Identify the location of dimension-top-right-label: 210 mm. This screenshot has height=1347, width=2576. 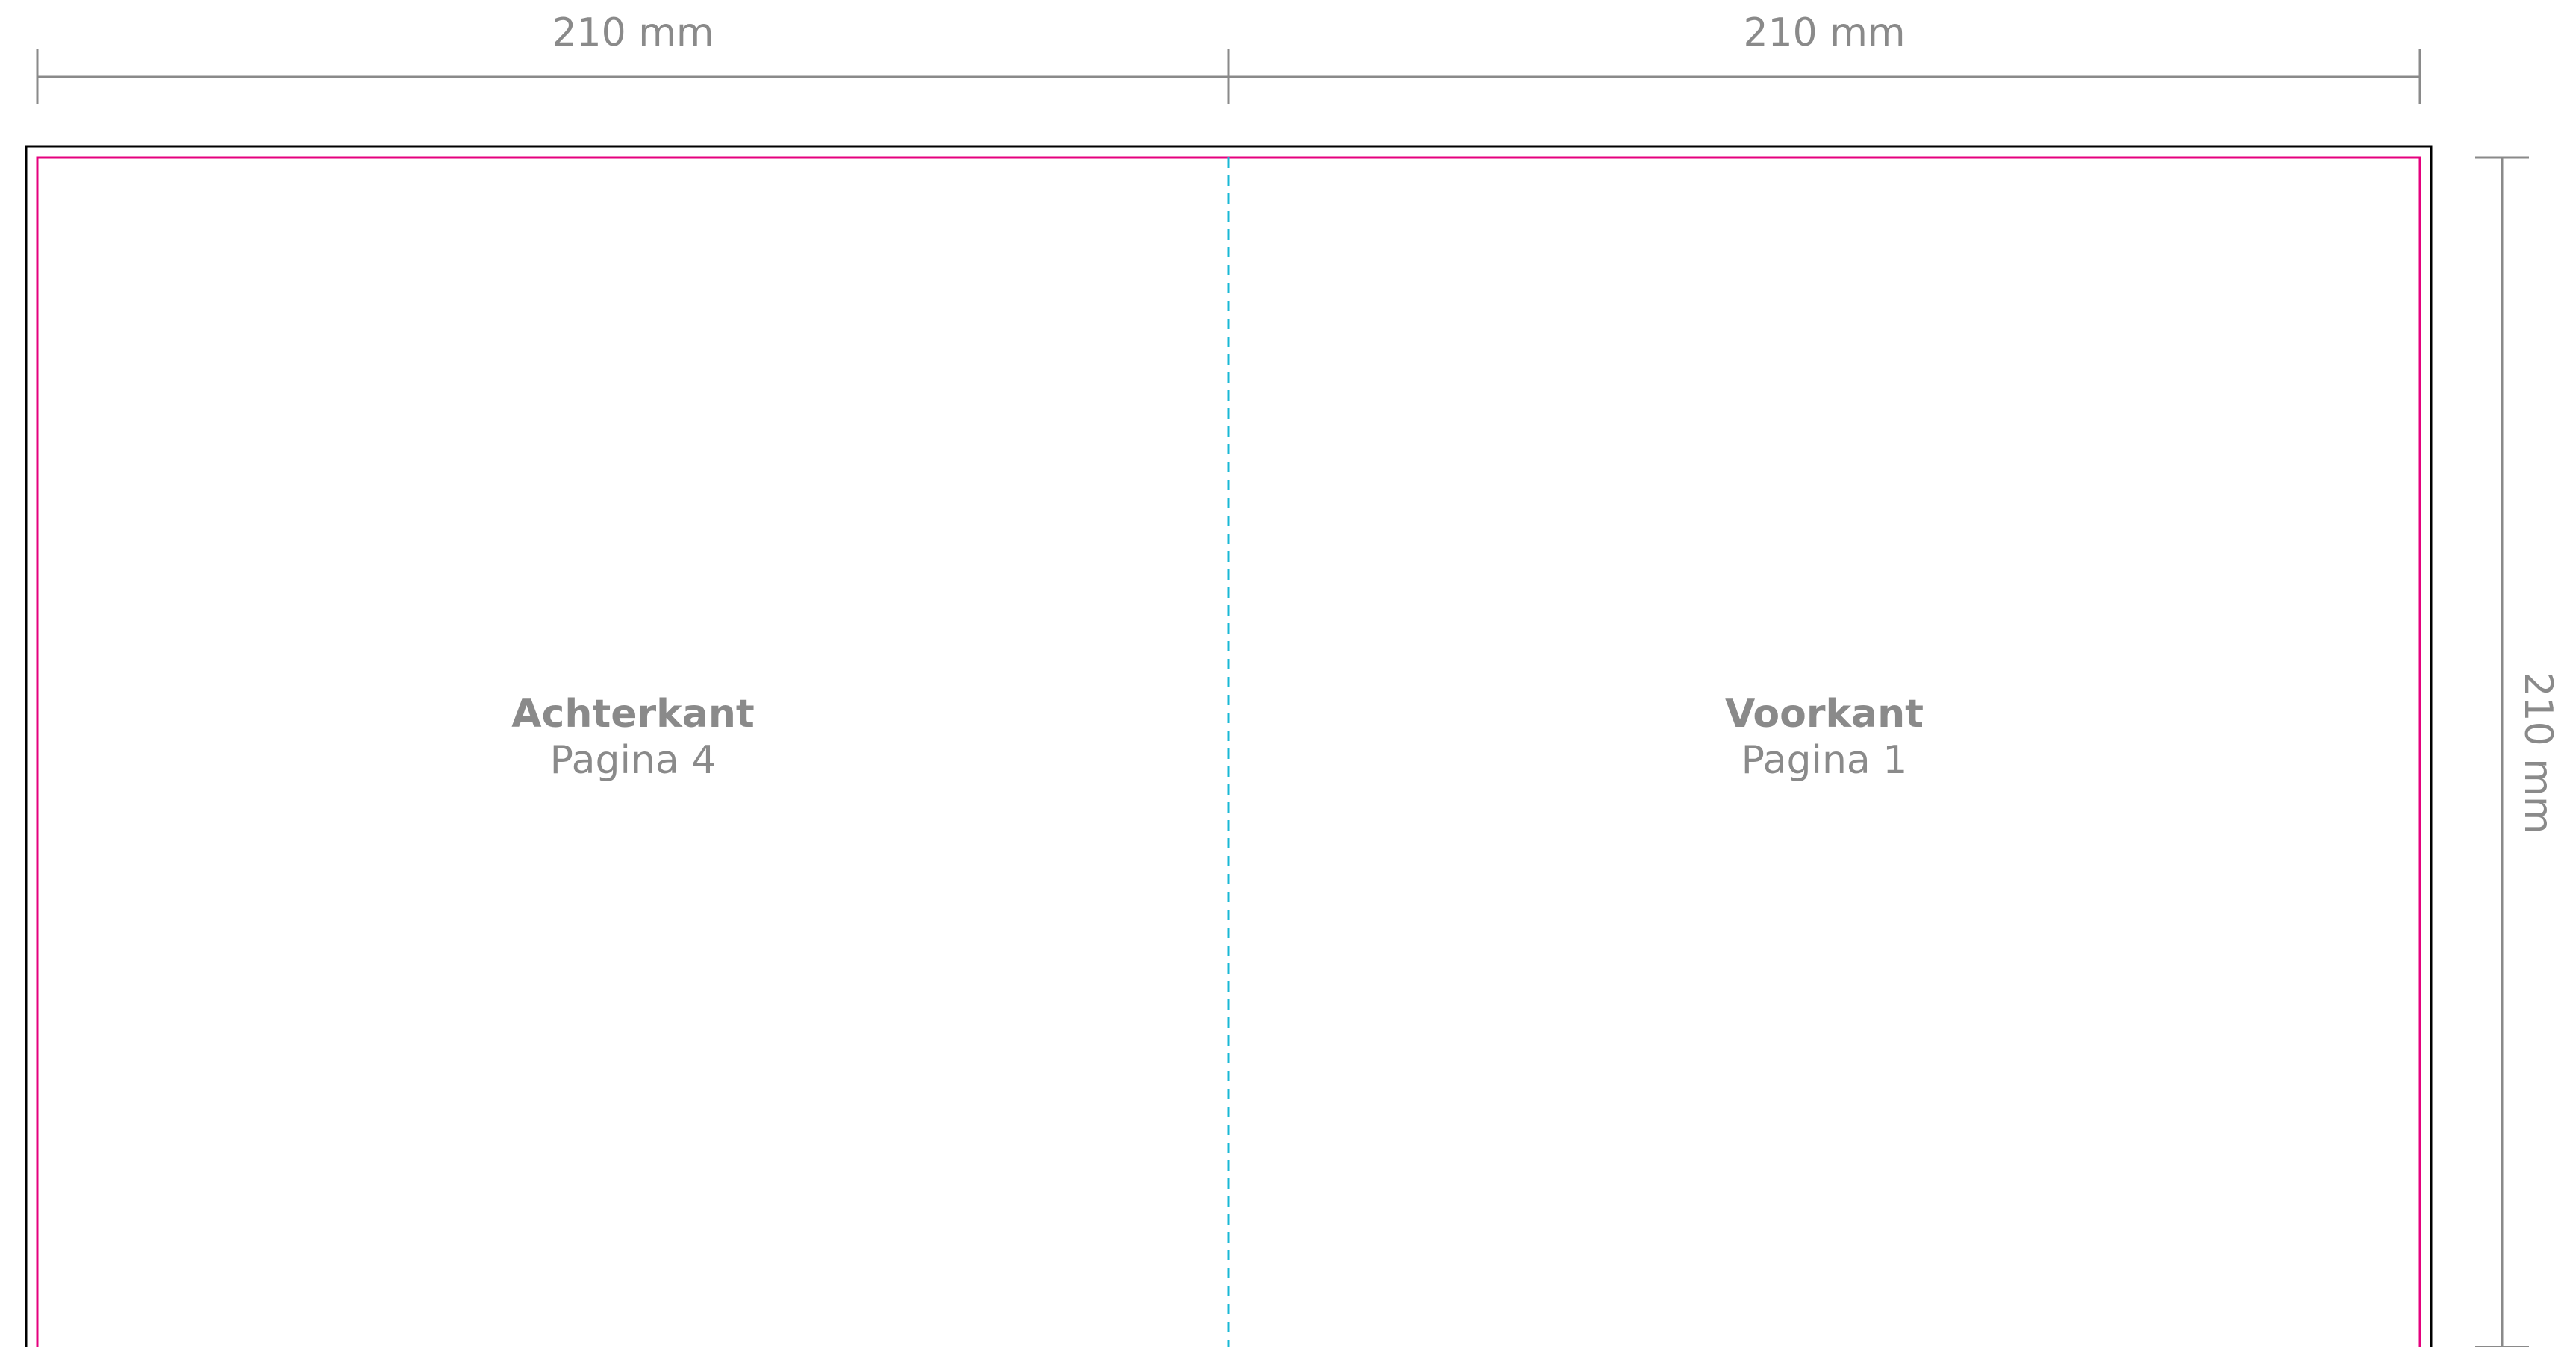
(1824, 33).